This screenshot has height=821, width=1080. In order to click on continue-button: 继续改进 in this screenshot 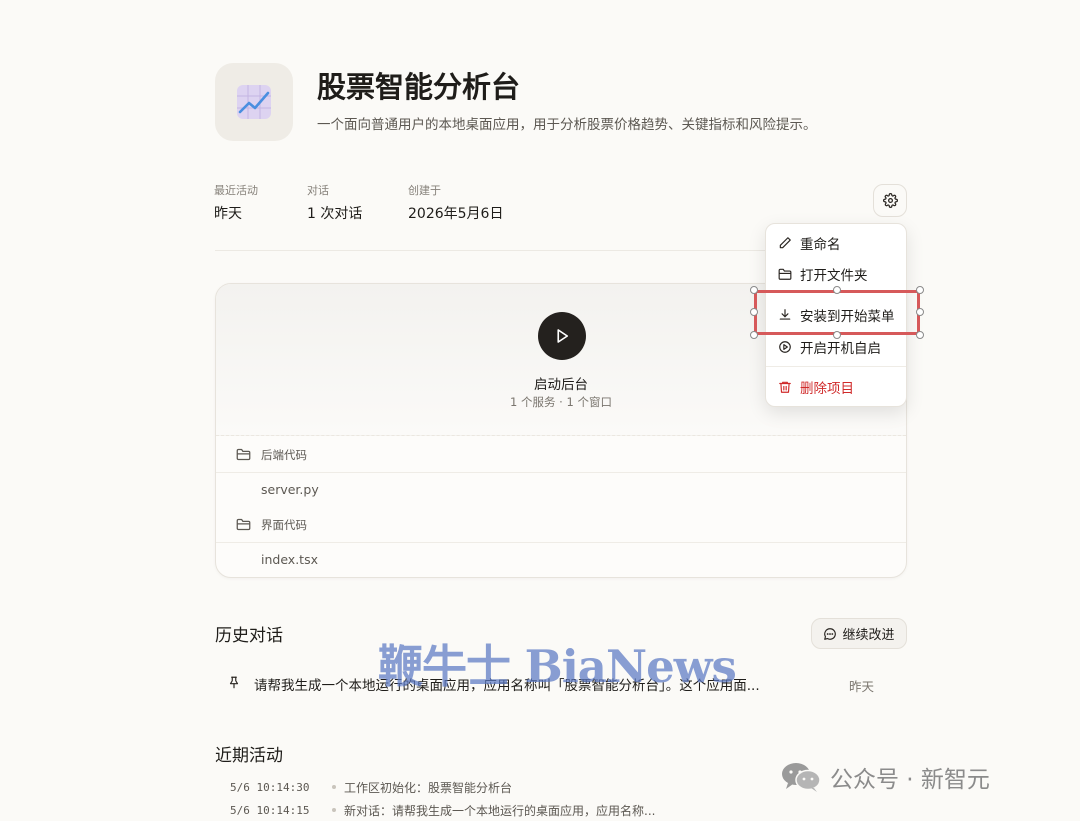, I will do `click(859, 633)`.